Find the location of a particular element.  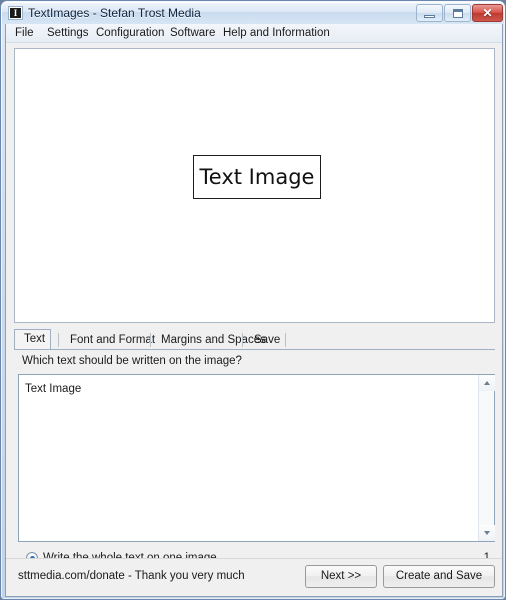

app-icon-glyph: I is located at coordinates (15, 13).